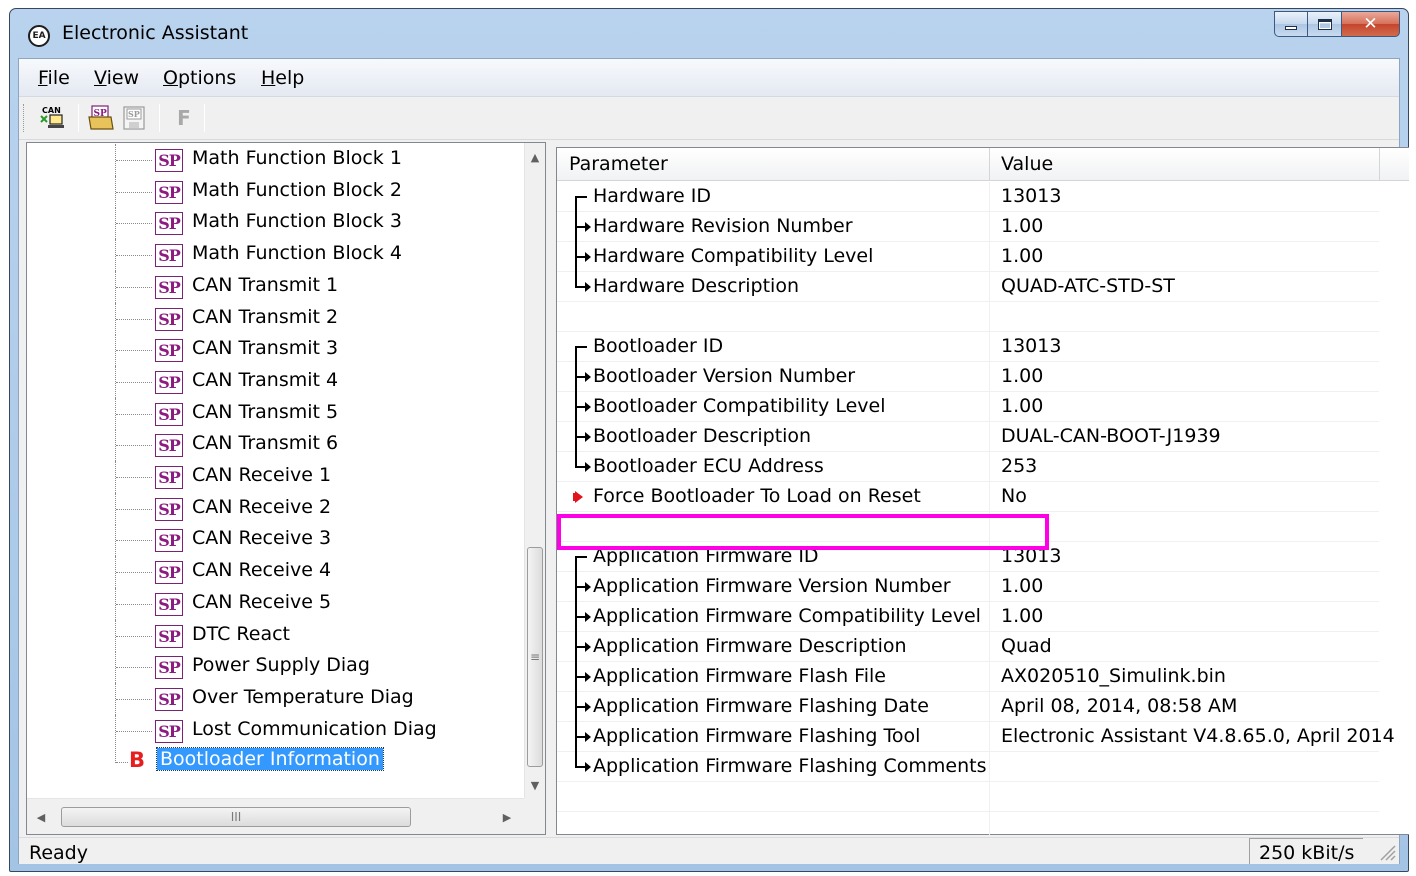  Describe the element at coordinates (282, 78) in the screenshot. I see `menu-help: Help` at that location.